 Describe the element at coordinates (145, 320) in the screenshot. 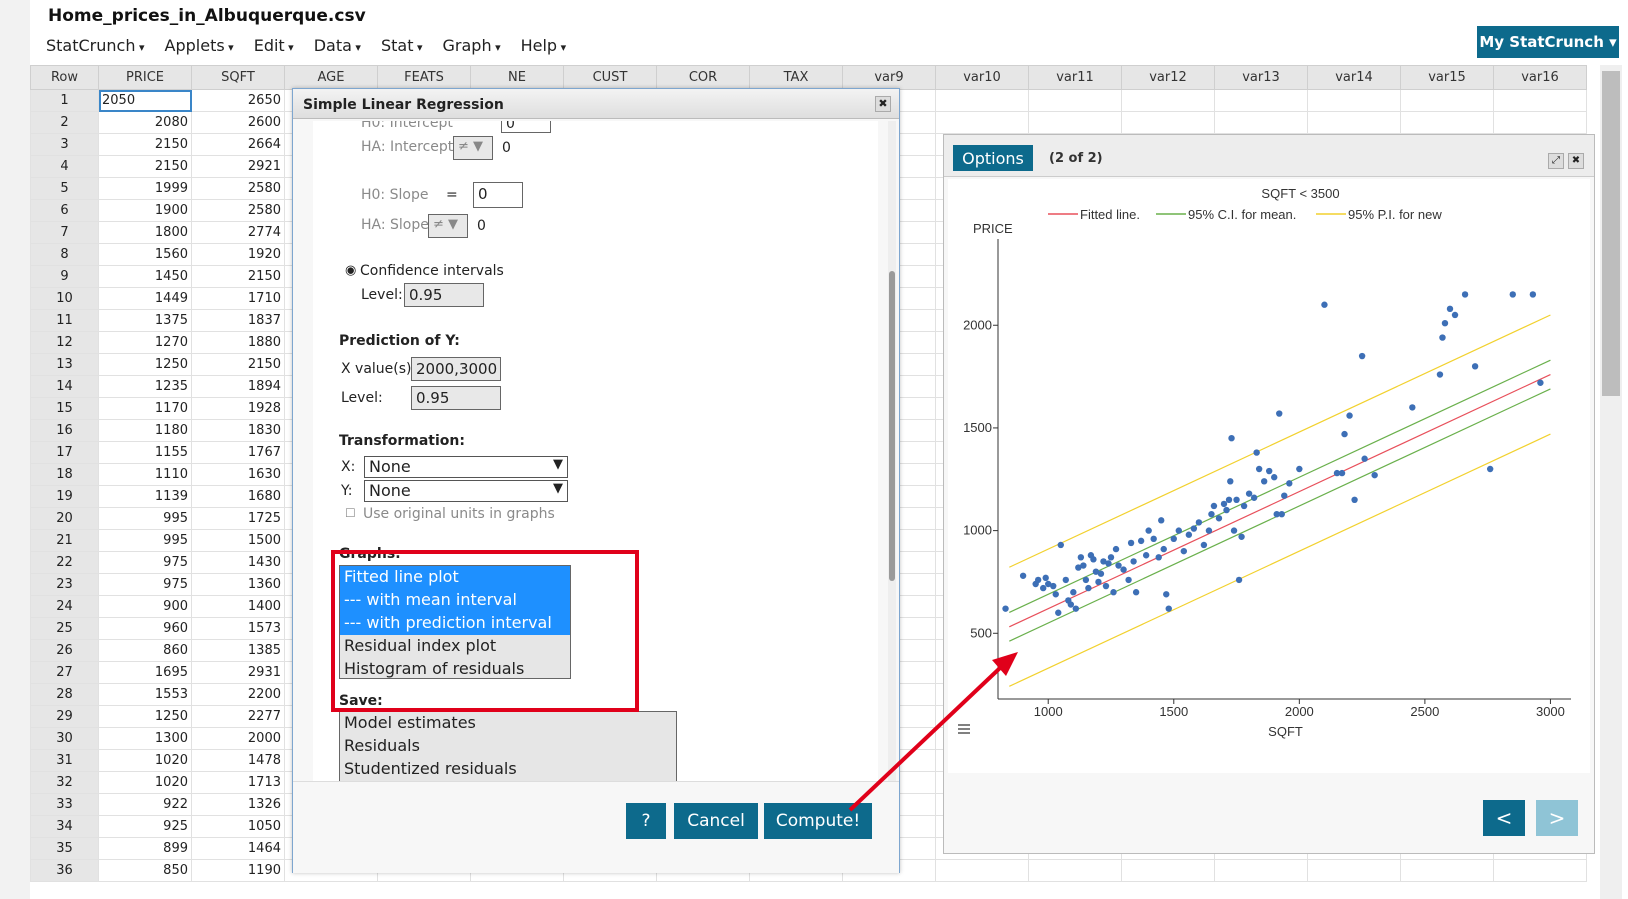

I see `table-cell: 1375` at that location.